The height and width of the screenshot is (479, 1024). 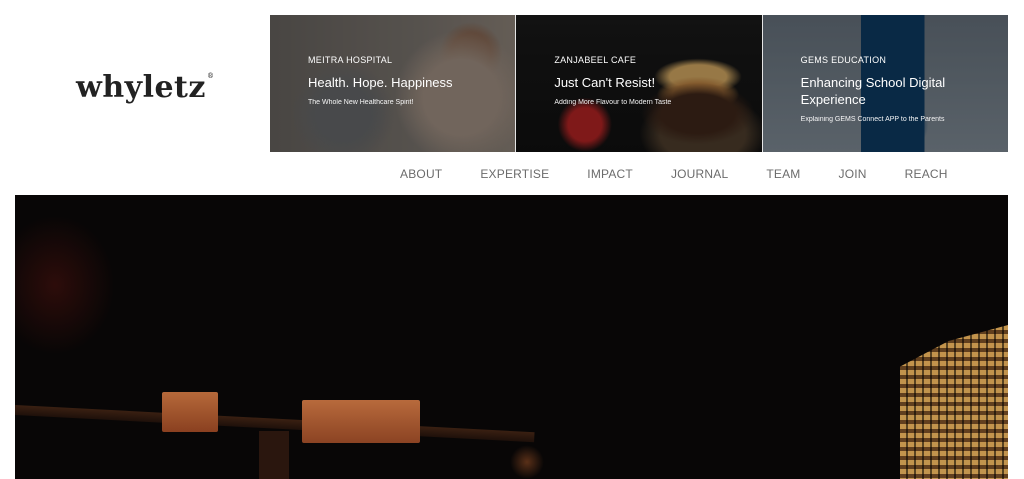 What do you see at coordinates (853, 174) in the screenshot?
I see `nav-join: JOIN` at bounding box center [853, 174].